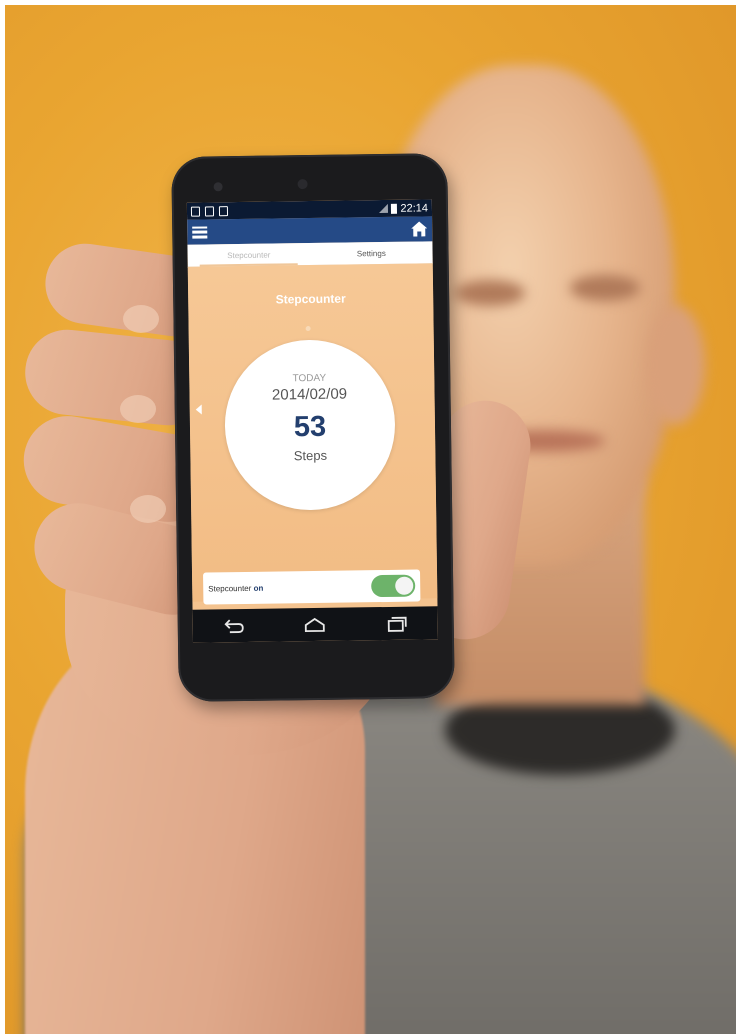  Describe the element at coordinates (310, 230) in the screenshot. I see `app-bar` at that location.